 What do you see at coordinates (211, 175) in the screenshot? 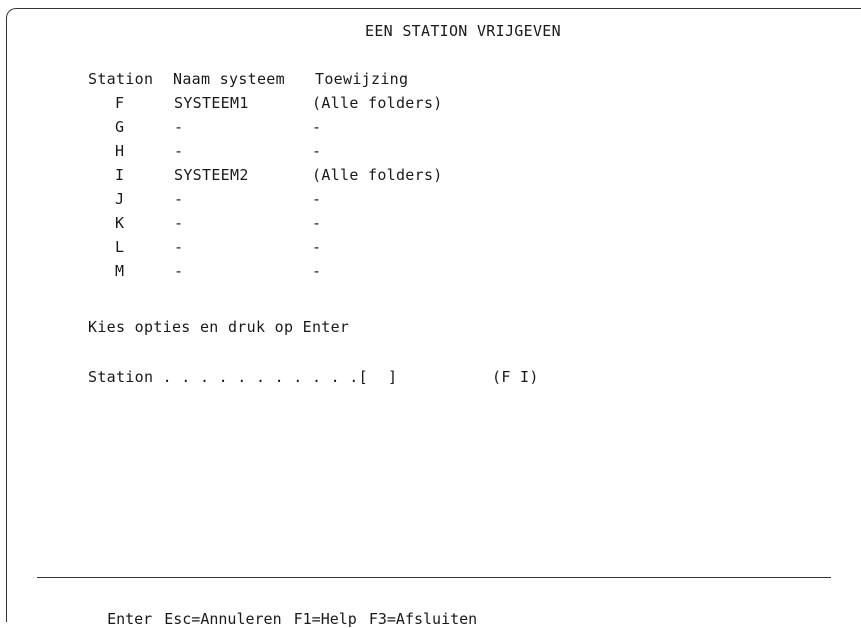
I see `system-name: SYSTEEM2` at bounding box center [211, 175].